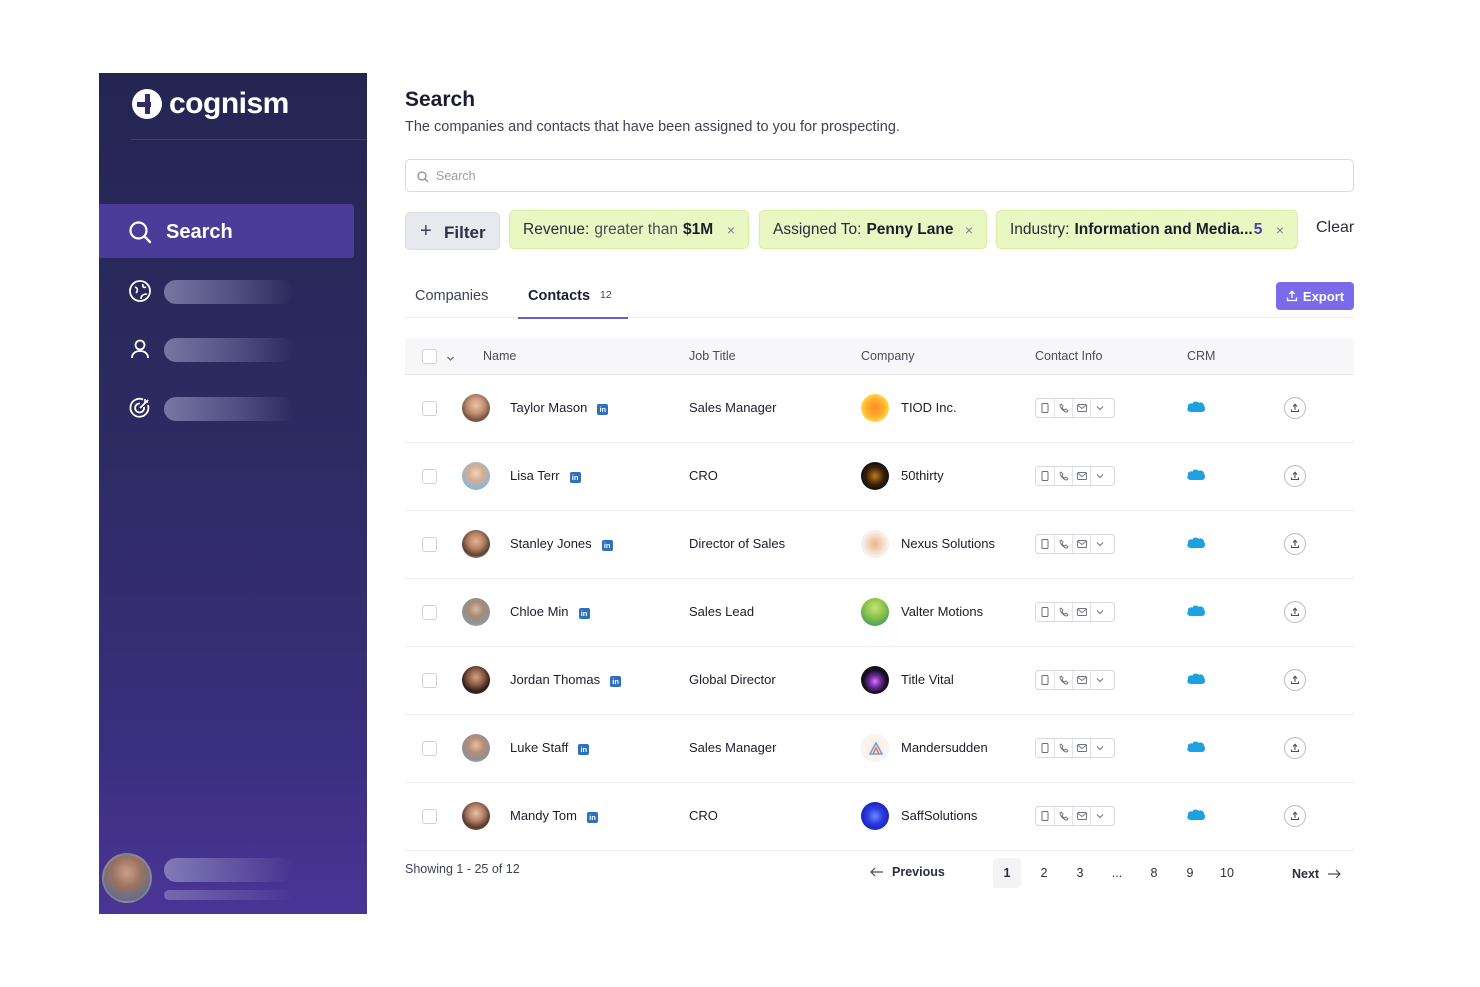  What do you see at coordinates (942, 611) in the screenshot?
I see `company-name: Valter Motions` at bounding box center [942, 611].